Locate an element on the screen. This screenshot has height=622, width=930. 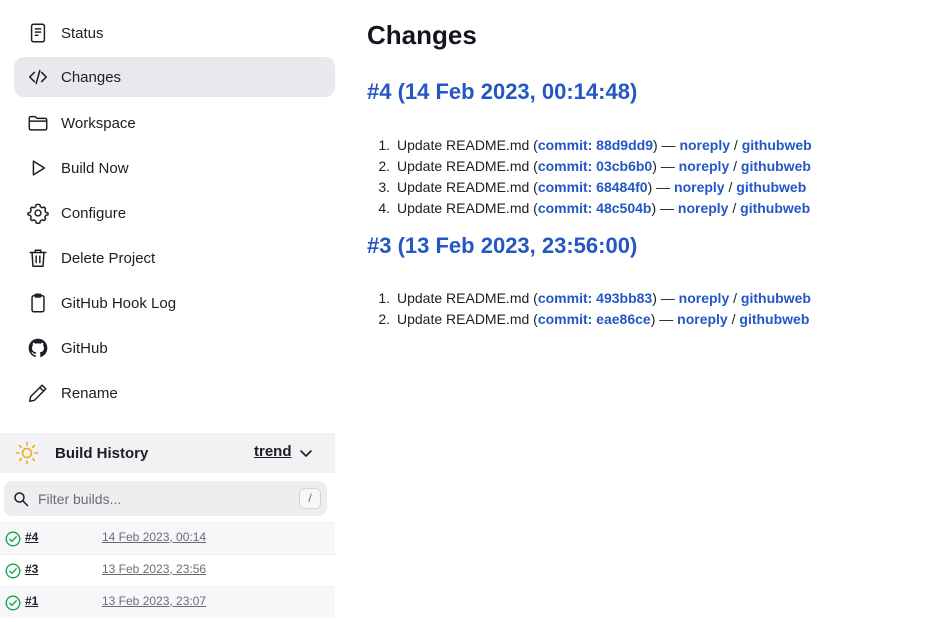
item-number: 3. is located at coordinates (384, 187).